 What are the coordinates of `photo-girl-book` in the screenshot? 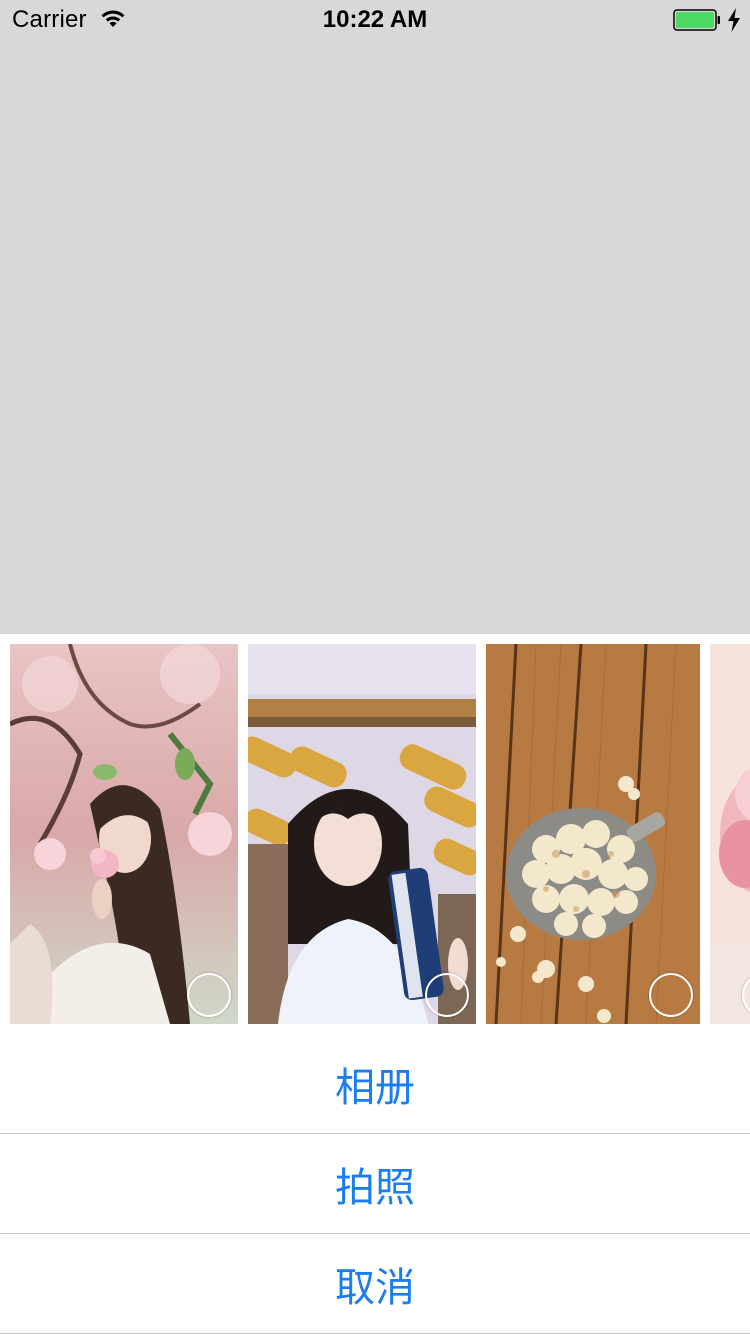 It's located at (362, 834).